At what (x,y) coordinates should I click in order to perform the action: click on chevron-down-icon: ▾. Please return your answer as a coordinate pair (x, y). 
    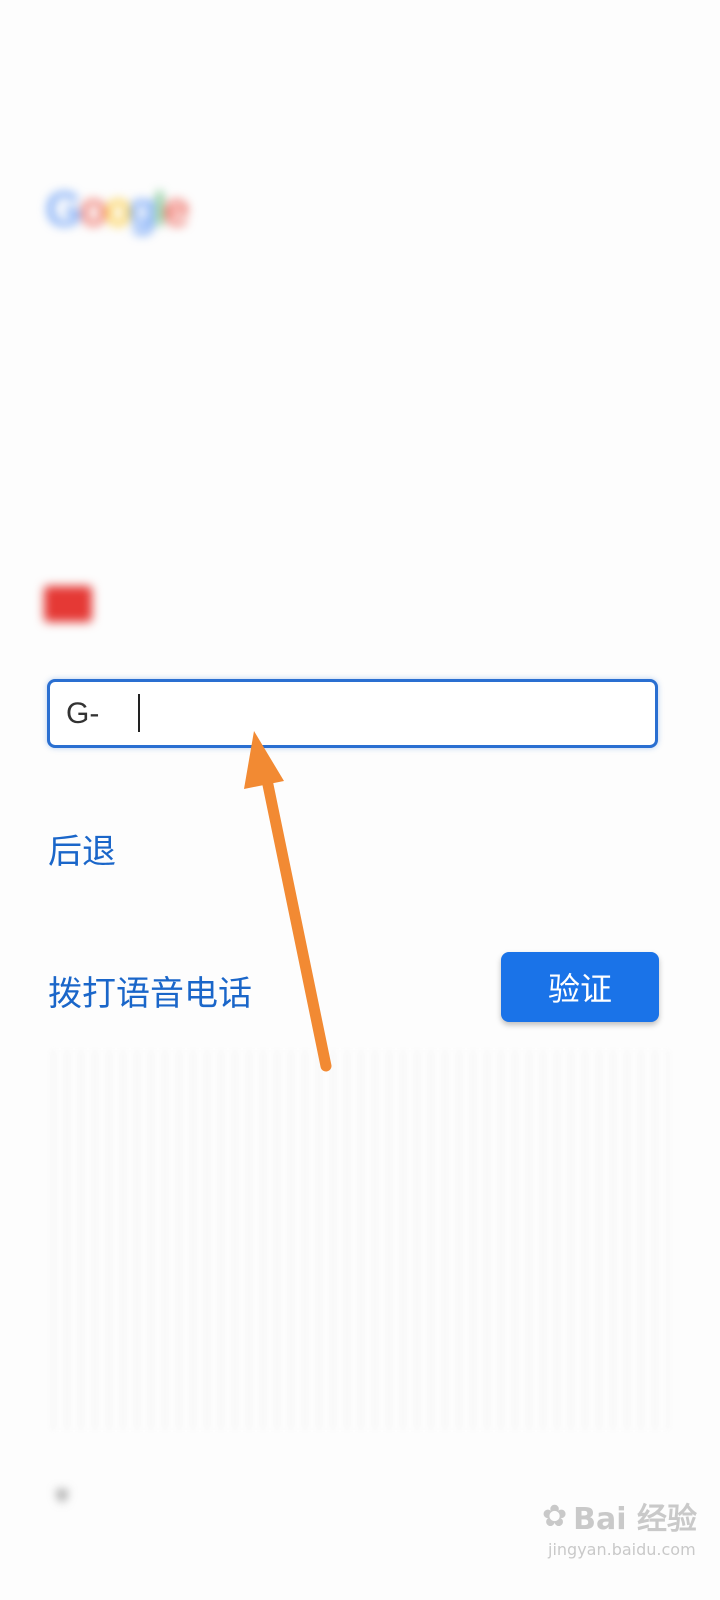
    Looking at the image, I should click on (62, 1495).